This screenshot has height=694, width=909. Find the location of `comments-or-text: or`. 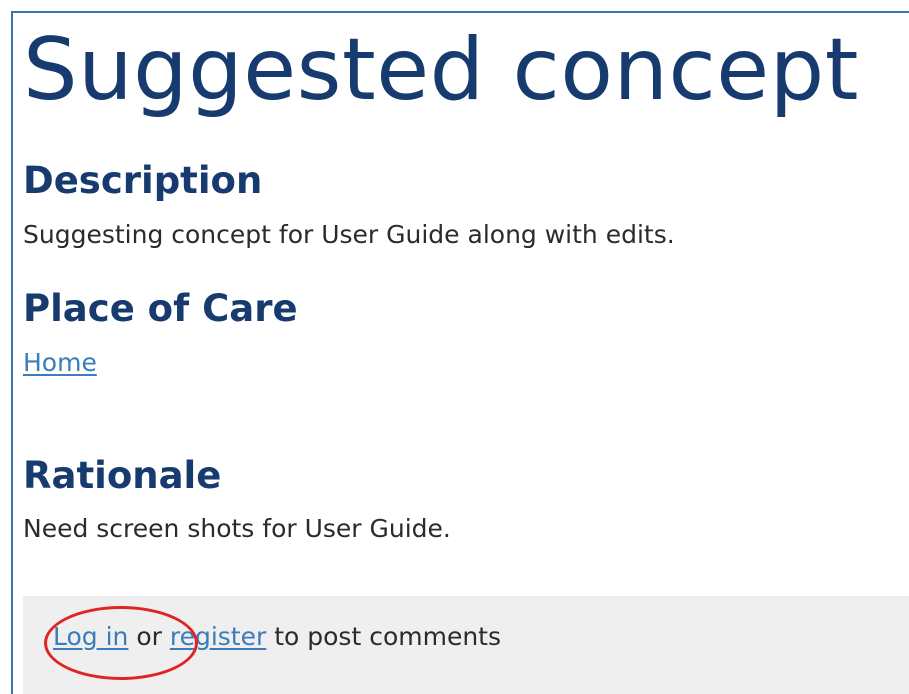

comments-or-text: or is located at coordinates (149, 636).